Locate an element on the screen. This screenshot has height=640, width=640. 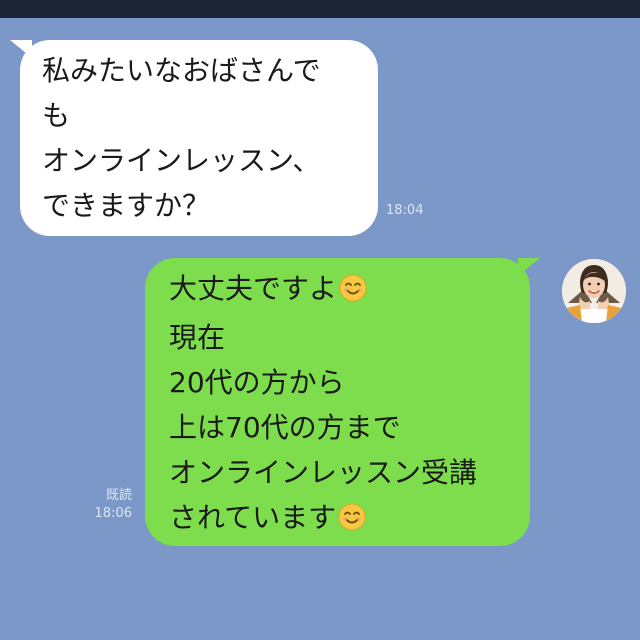
status-bar is located at coordinates (320, 9).